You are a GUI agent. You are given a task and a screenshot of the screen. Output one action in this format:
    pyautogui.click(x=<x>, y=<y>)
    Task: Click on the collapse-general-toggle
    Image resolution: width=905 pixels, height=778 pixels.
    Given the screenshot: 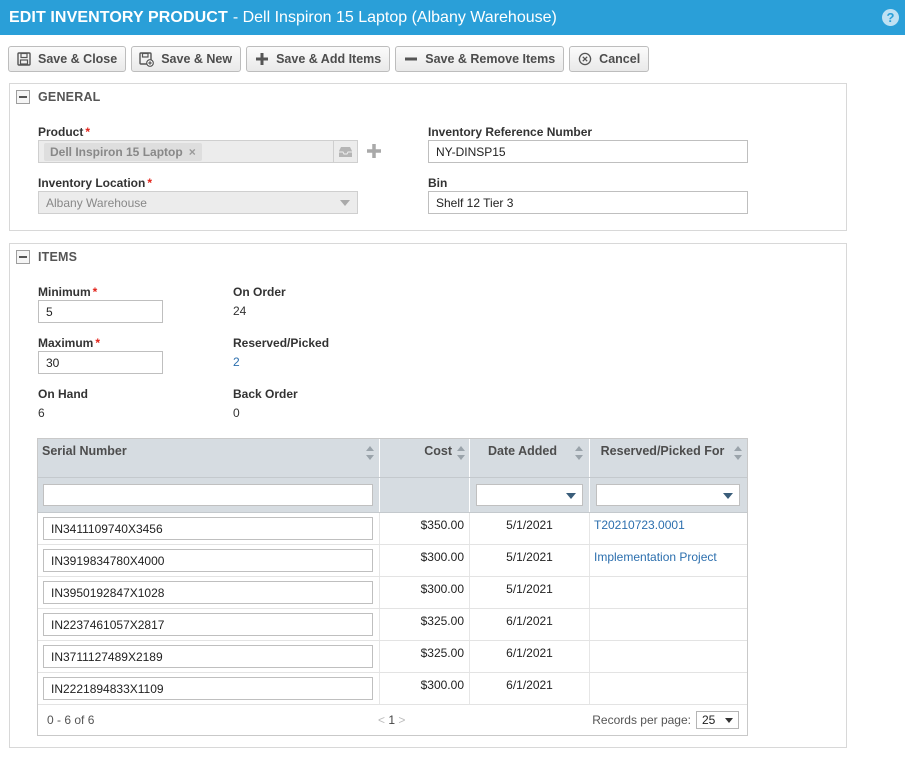 What is the action you would take?
    pyautogui.click(x=23, y=97)
    